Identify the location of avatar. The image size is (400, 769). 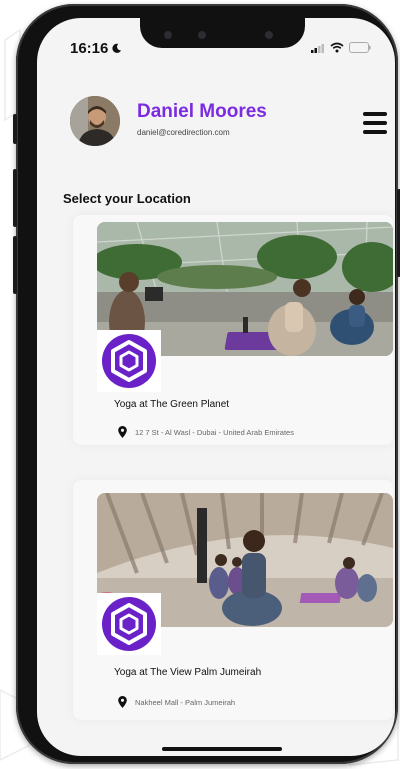
(95, 121).